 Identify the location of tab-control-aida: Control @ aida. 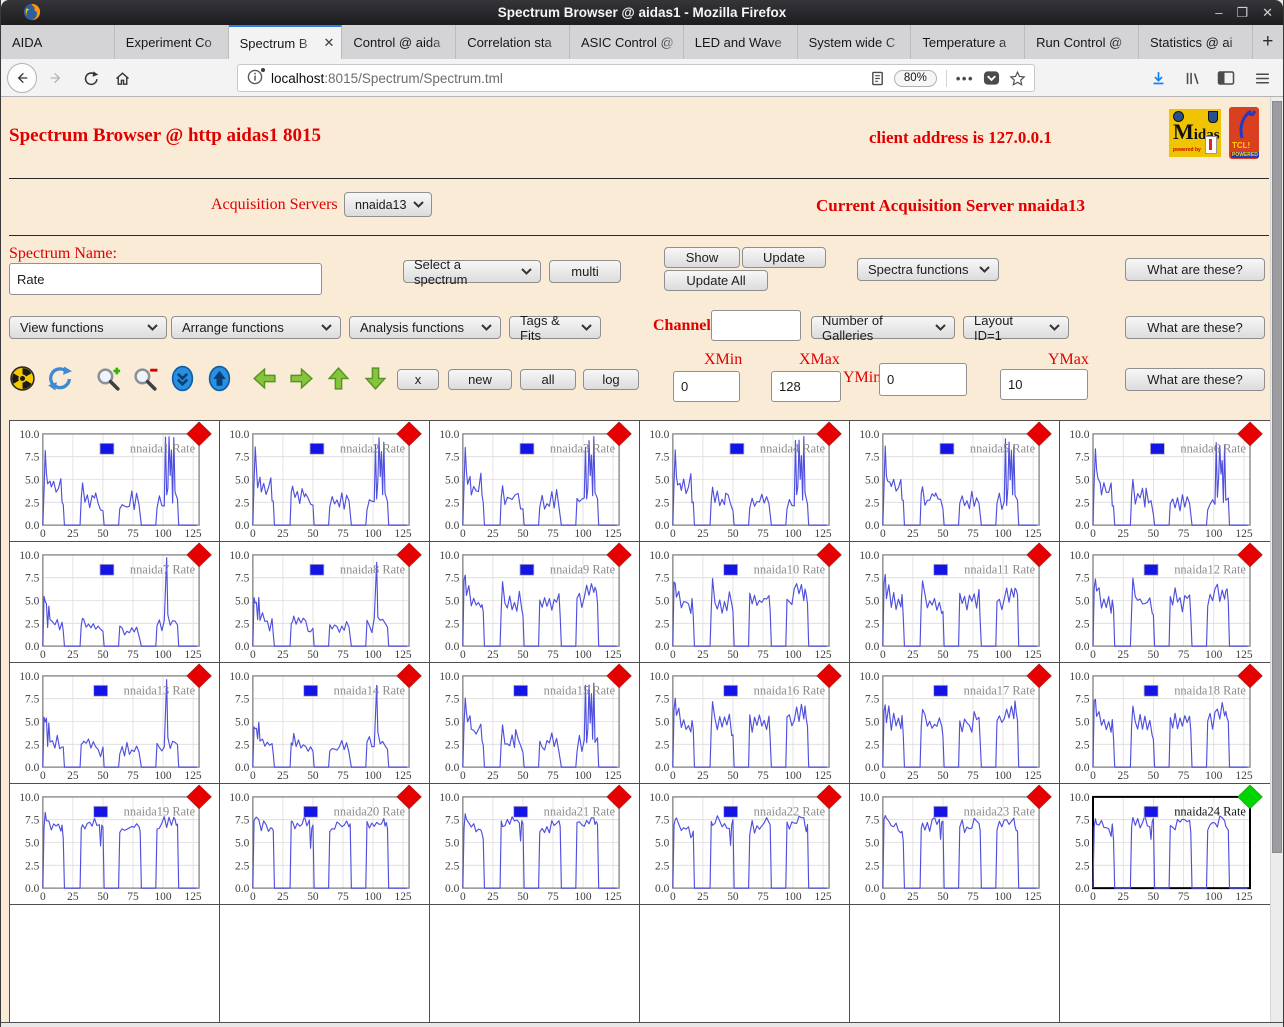
(399, 42).